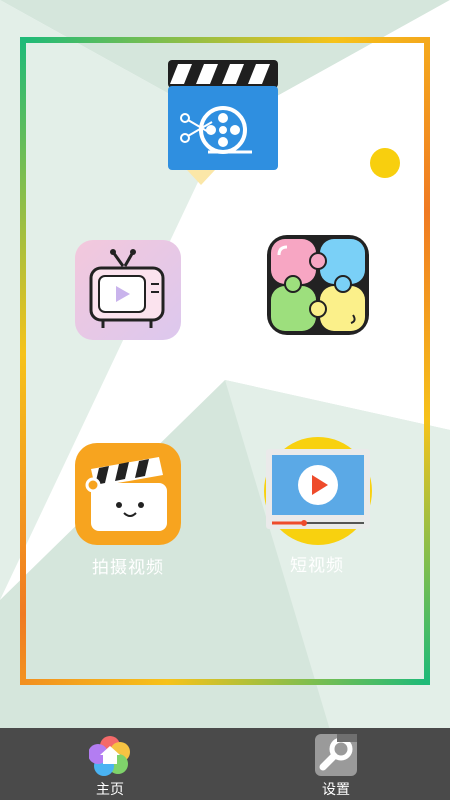 The width and height of the screenshot is (450, 800). I want to click on pointer-triangle, so click(201, 177).